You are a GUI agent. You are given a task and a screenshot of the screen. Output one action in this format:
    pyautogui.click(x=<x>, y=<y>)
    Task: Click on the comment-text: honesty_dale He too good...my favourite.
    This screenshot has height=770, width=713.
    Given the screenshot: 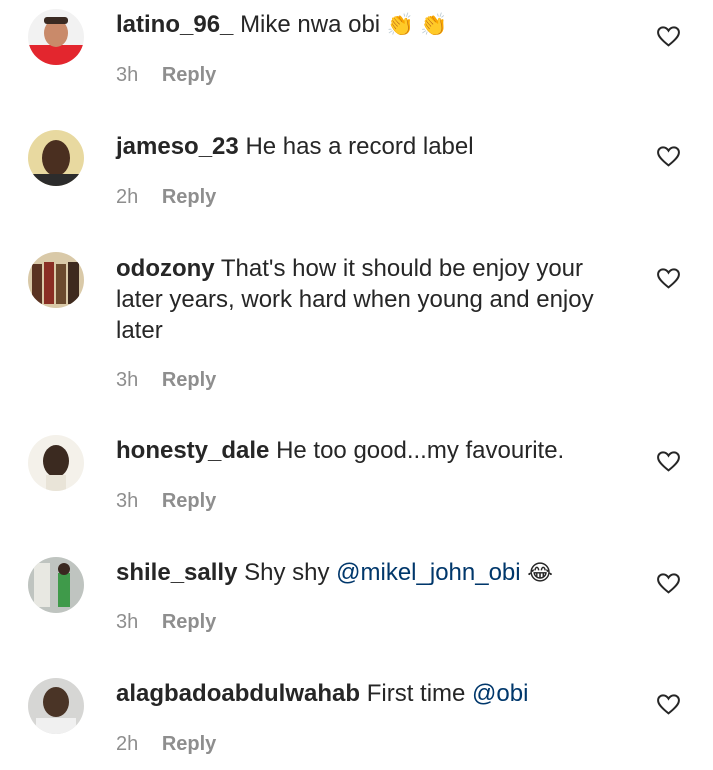 What is the action you would take?
    pyautogui.click(x=366, y=450)
    